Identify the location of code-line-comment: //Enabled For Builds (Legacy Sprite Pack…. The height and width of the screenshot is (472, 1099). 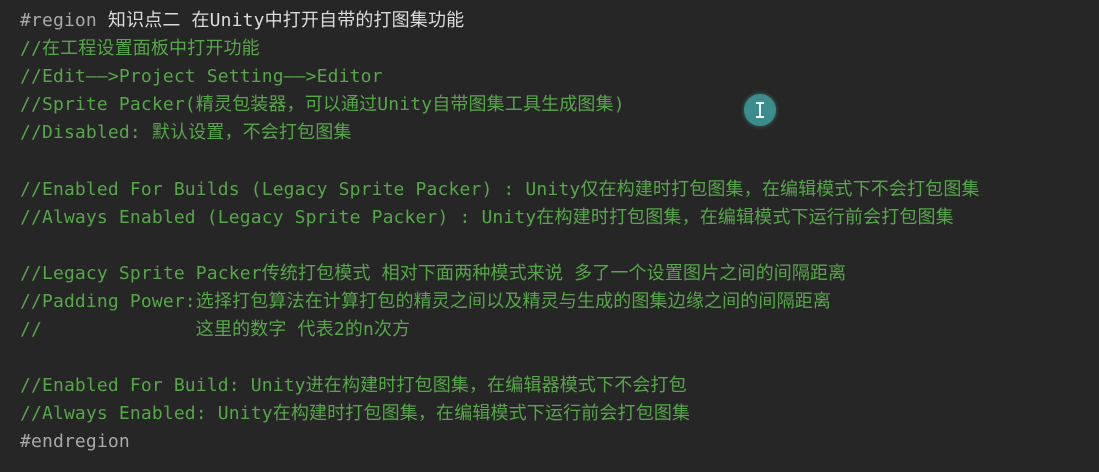
(500, 189).